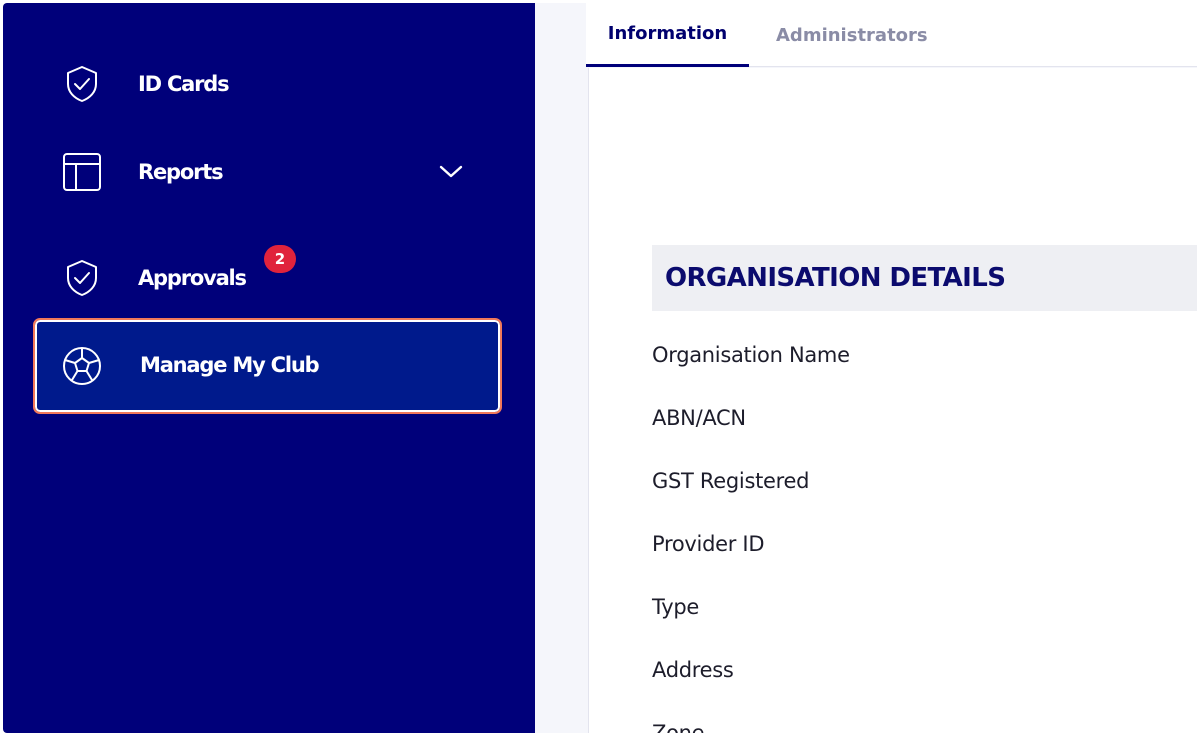 The height and width of the screenshot is (736, 1200). What do you see at coordinates (751, 355) in the screenshot?
I see `field-label-organisation-name: Organisation Name` at bounding box center [751, 355].